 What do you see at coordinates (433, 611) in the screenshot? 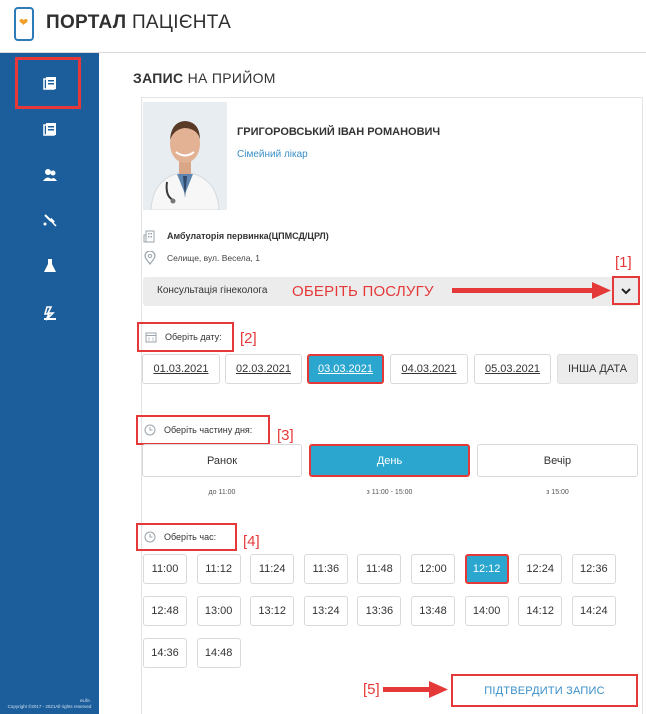
I see `time-slot: 13:48` at bounding box center [433, 611].